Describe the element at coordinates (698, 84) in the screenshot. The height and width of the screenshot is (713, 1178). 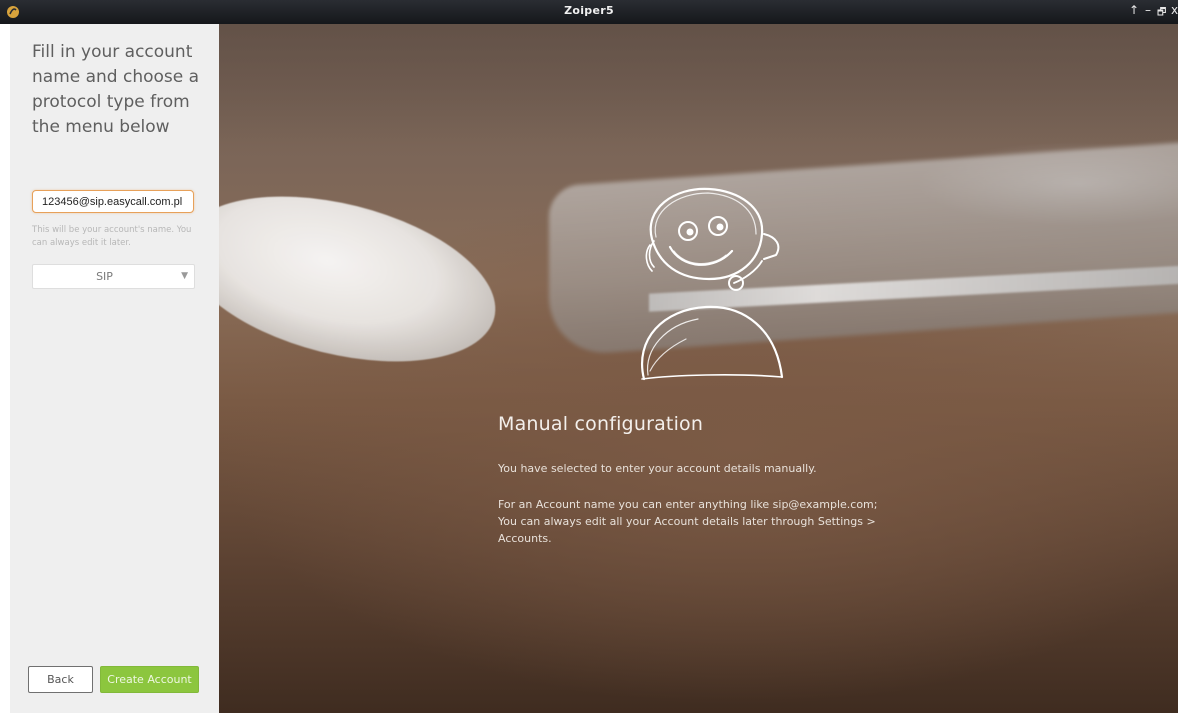
I see `background-blur` at that location.